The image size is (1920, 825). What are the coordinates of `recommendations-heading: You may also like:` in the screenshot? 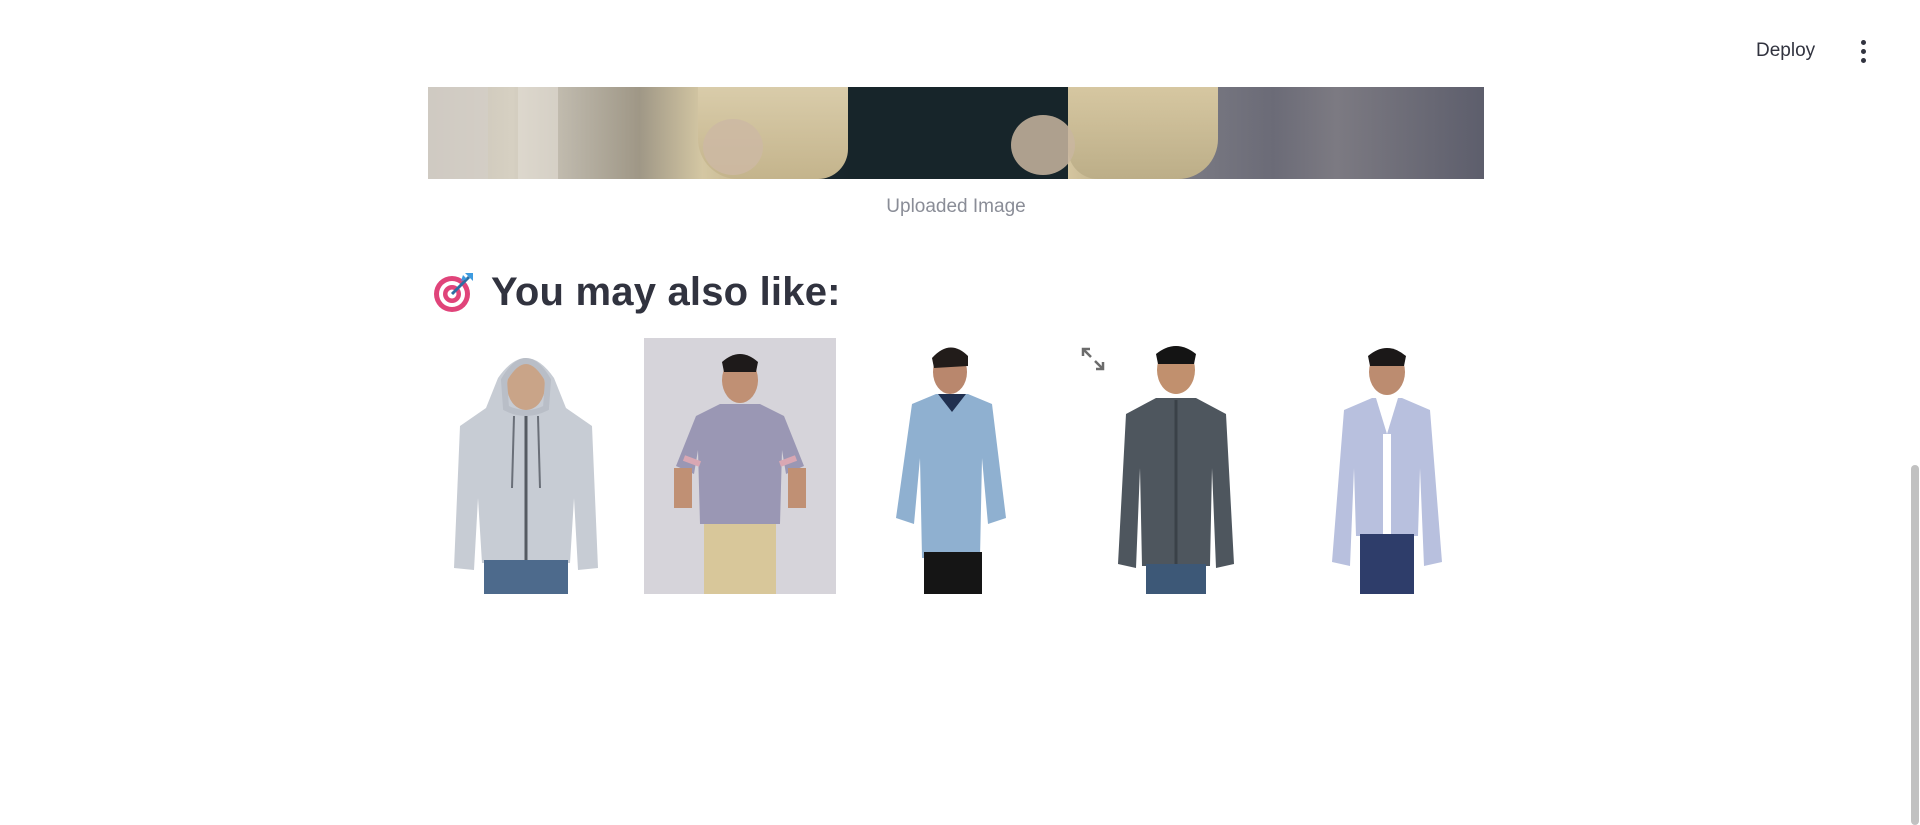 It's located at (637, 292).